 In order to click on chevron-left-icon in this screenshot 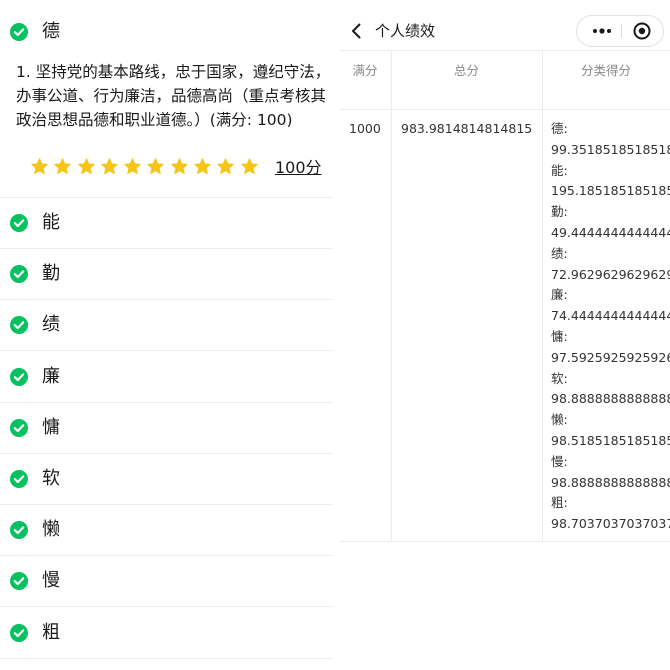, I will do `click(357, 31)`.